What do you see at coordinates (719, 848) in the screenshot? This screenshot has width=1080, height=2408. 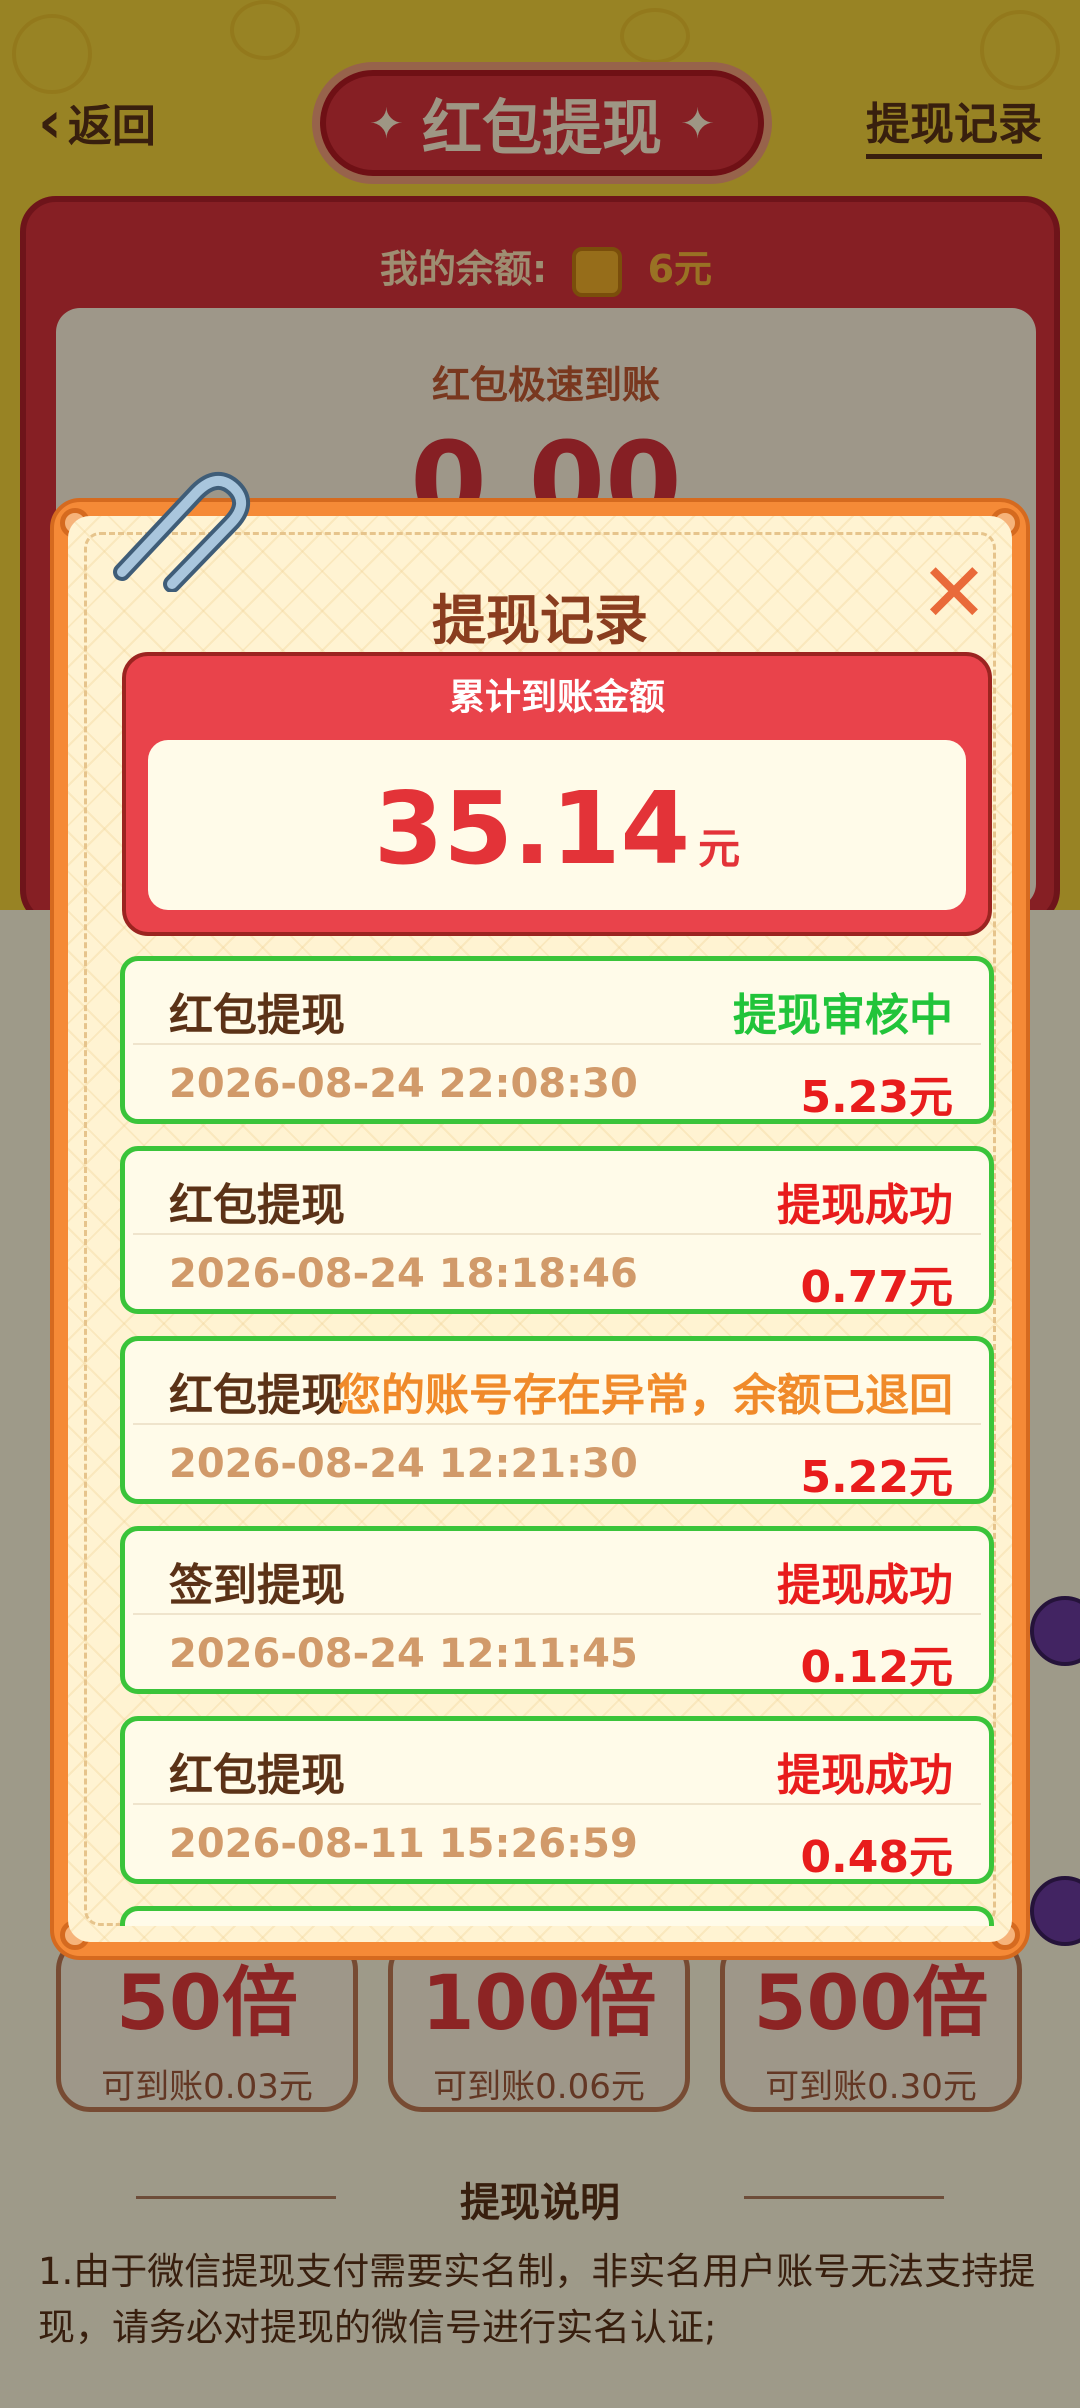 I see `total-unit: 元` at bounding box center [719, 848].